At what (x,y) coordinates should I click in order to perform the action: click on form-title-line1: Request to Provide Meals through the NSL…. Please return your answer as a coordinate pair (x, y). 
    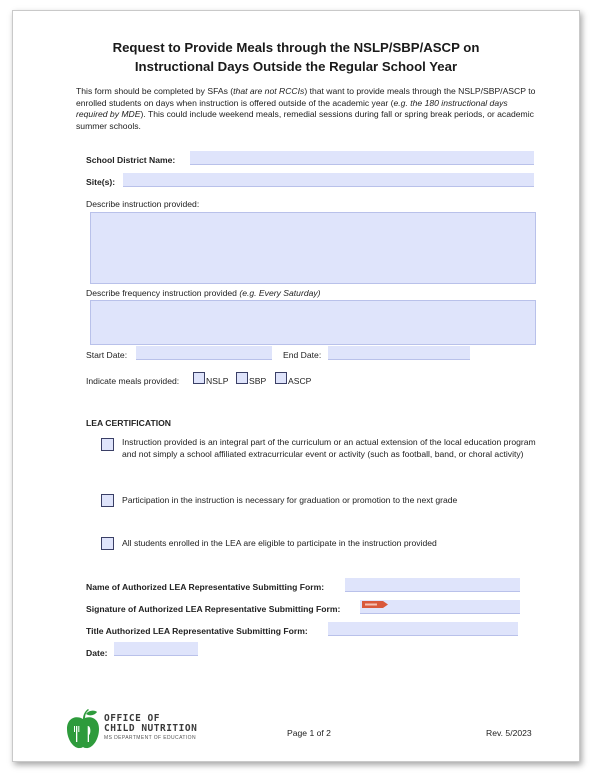
    Looking at the image, I should click on (296, 47).